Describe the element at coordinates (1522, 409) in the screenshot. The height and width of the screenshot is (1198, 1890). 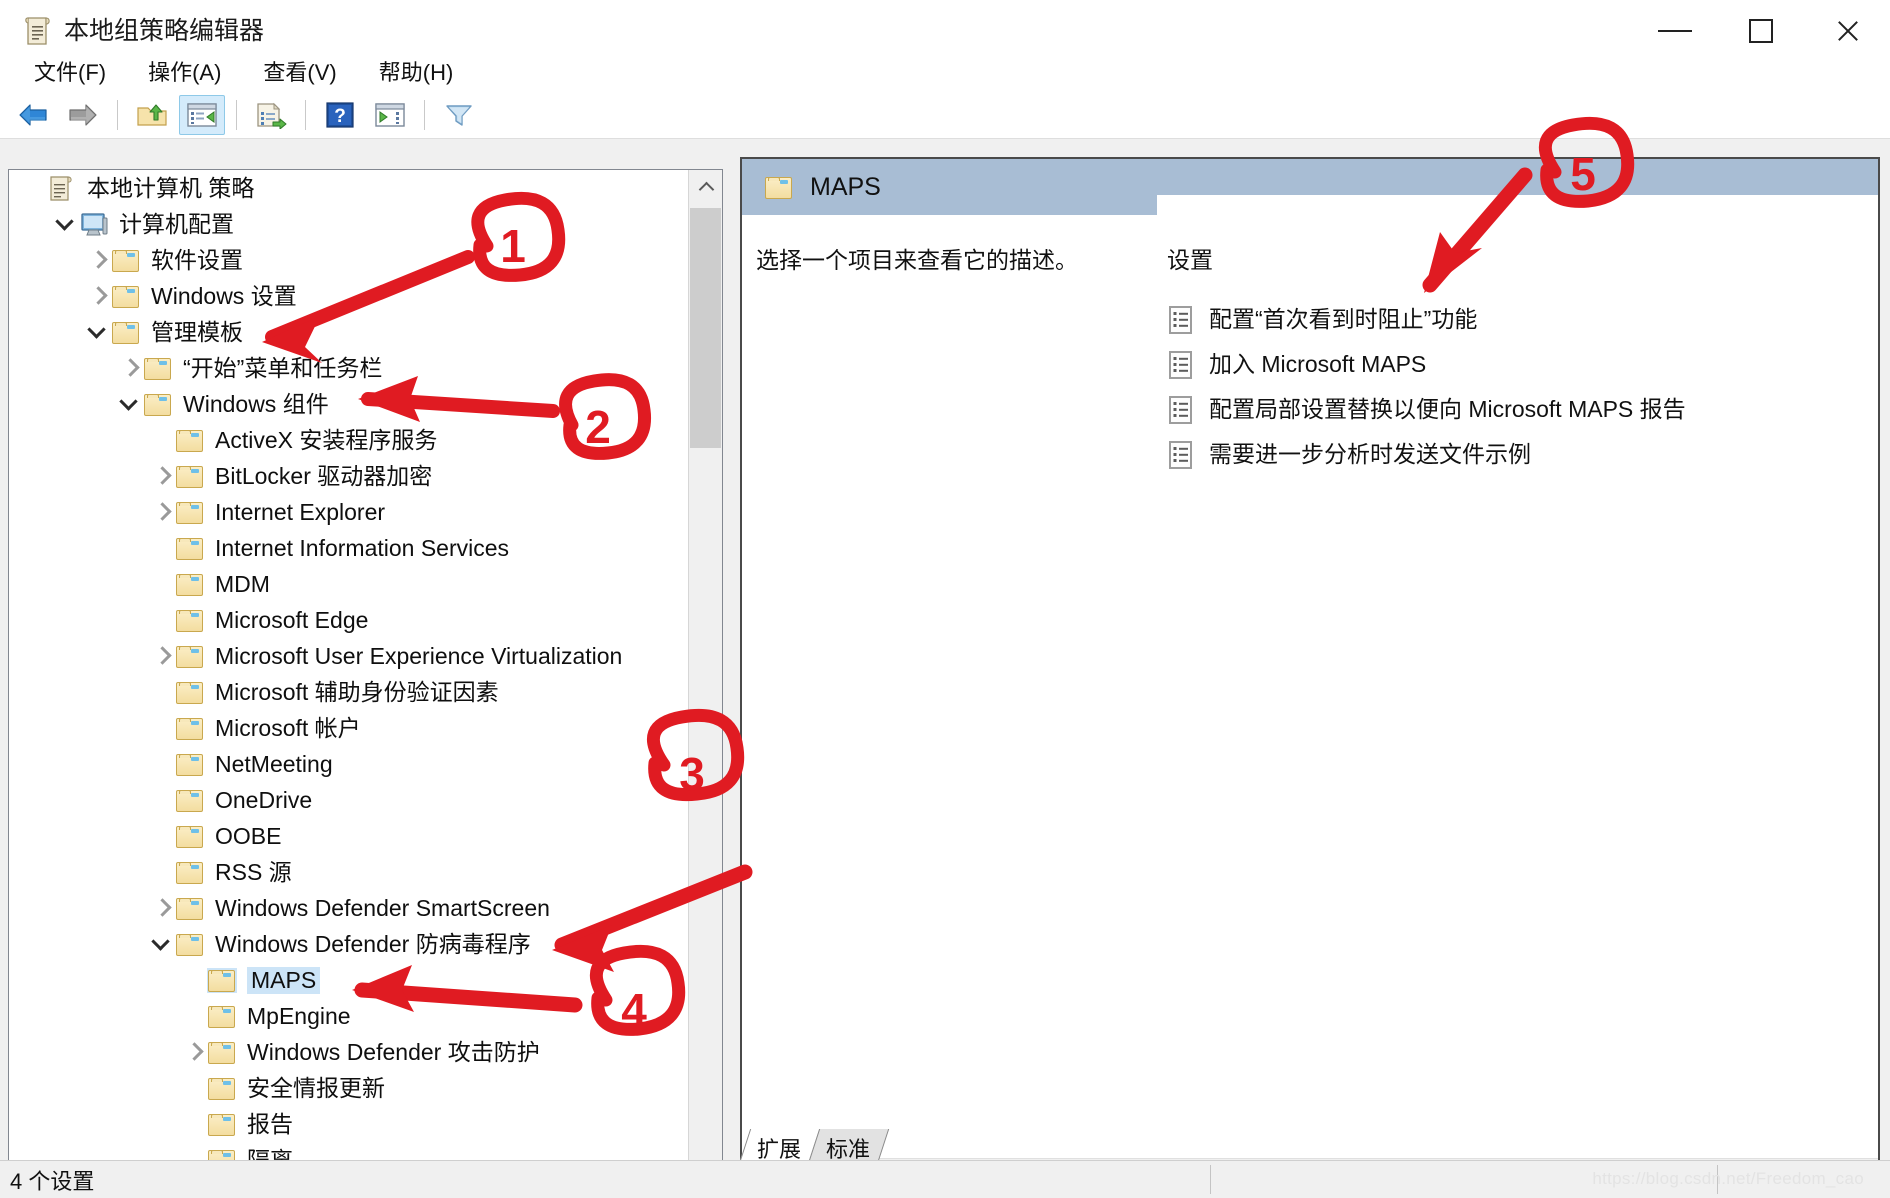
I see `setting-item: 配置局部设置替换以便向 Microsoft MAPS 报告` at that location.